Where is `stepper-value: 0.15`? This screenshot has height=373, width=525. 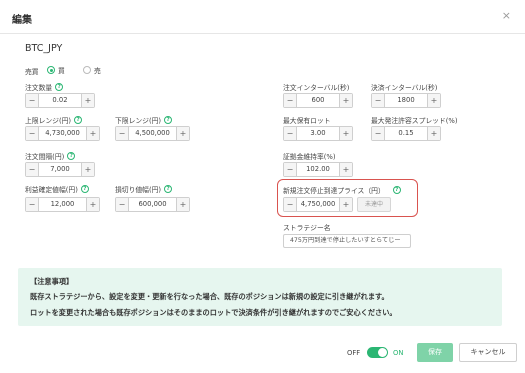 stepper-value: 0.15 is located at coordinates (406, 133).